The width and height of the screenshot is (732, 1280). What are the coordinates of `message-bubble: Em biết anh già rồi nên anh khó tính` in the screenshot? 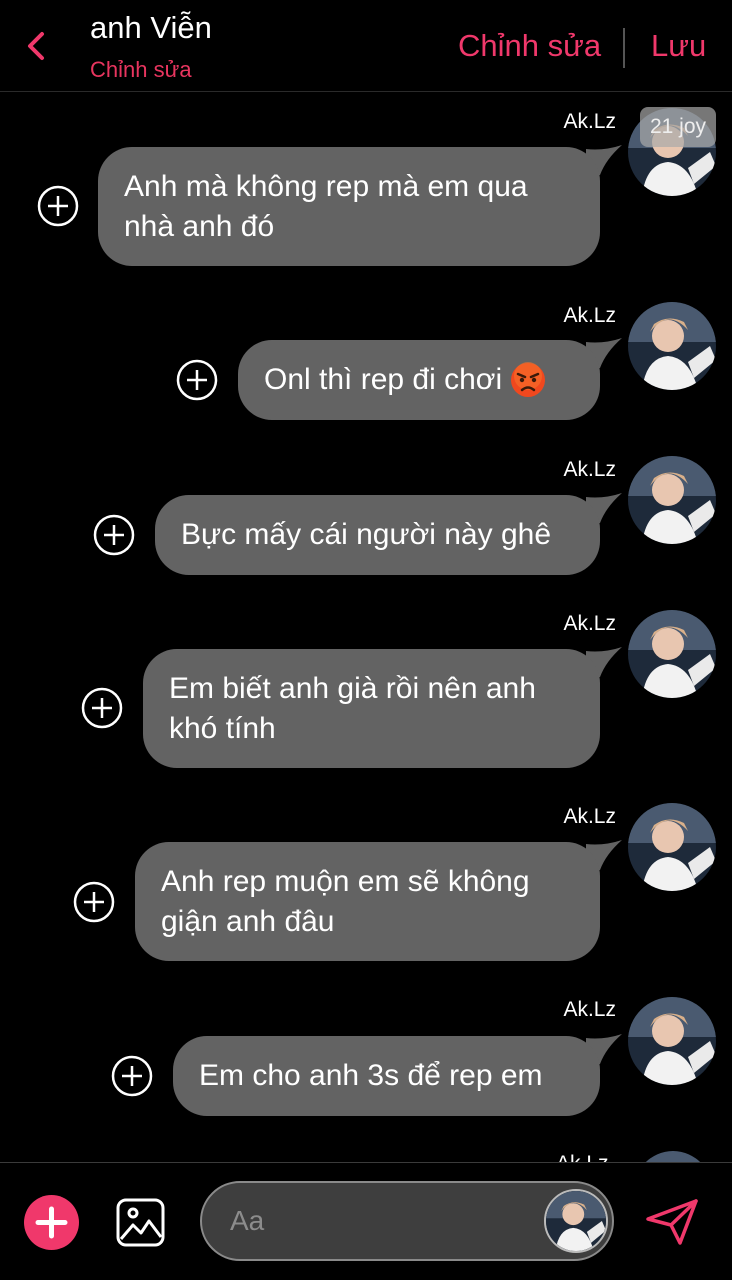 It's located at (371, 708).